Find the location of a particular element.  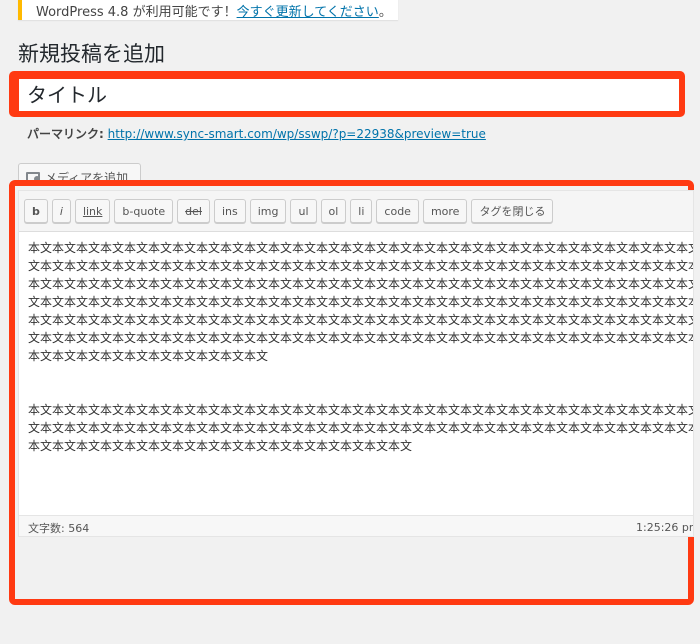

quicktag-del-button: del is located at coordinates (193, 211).